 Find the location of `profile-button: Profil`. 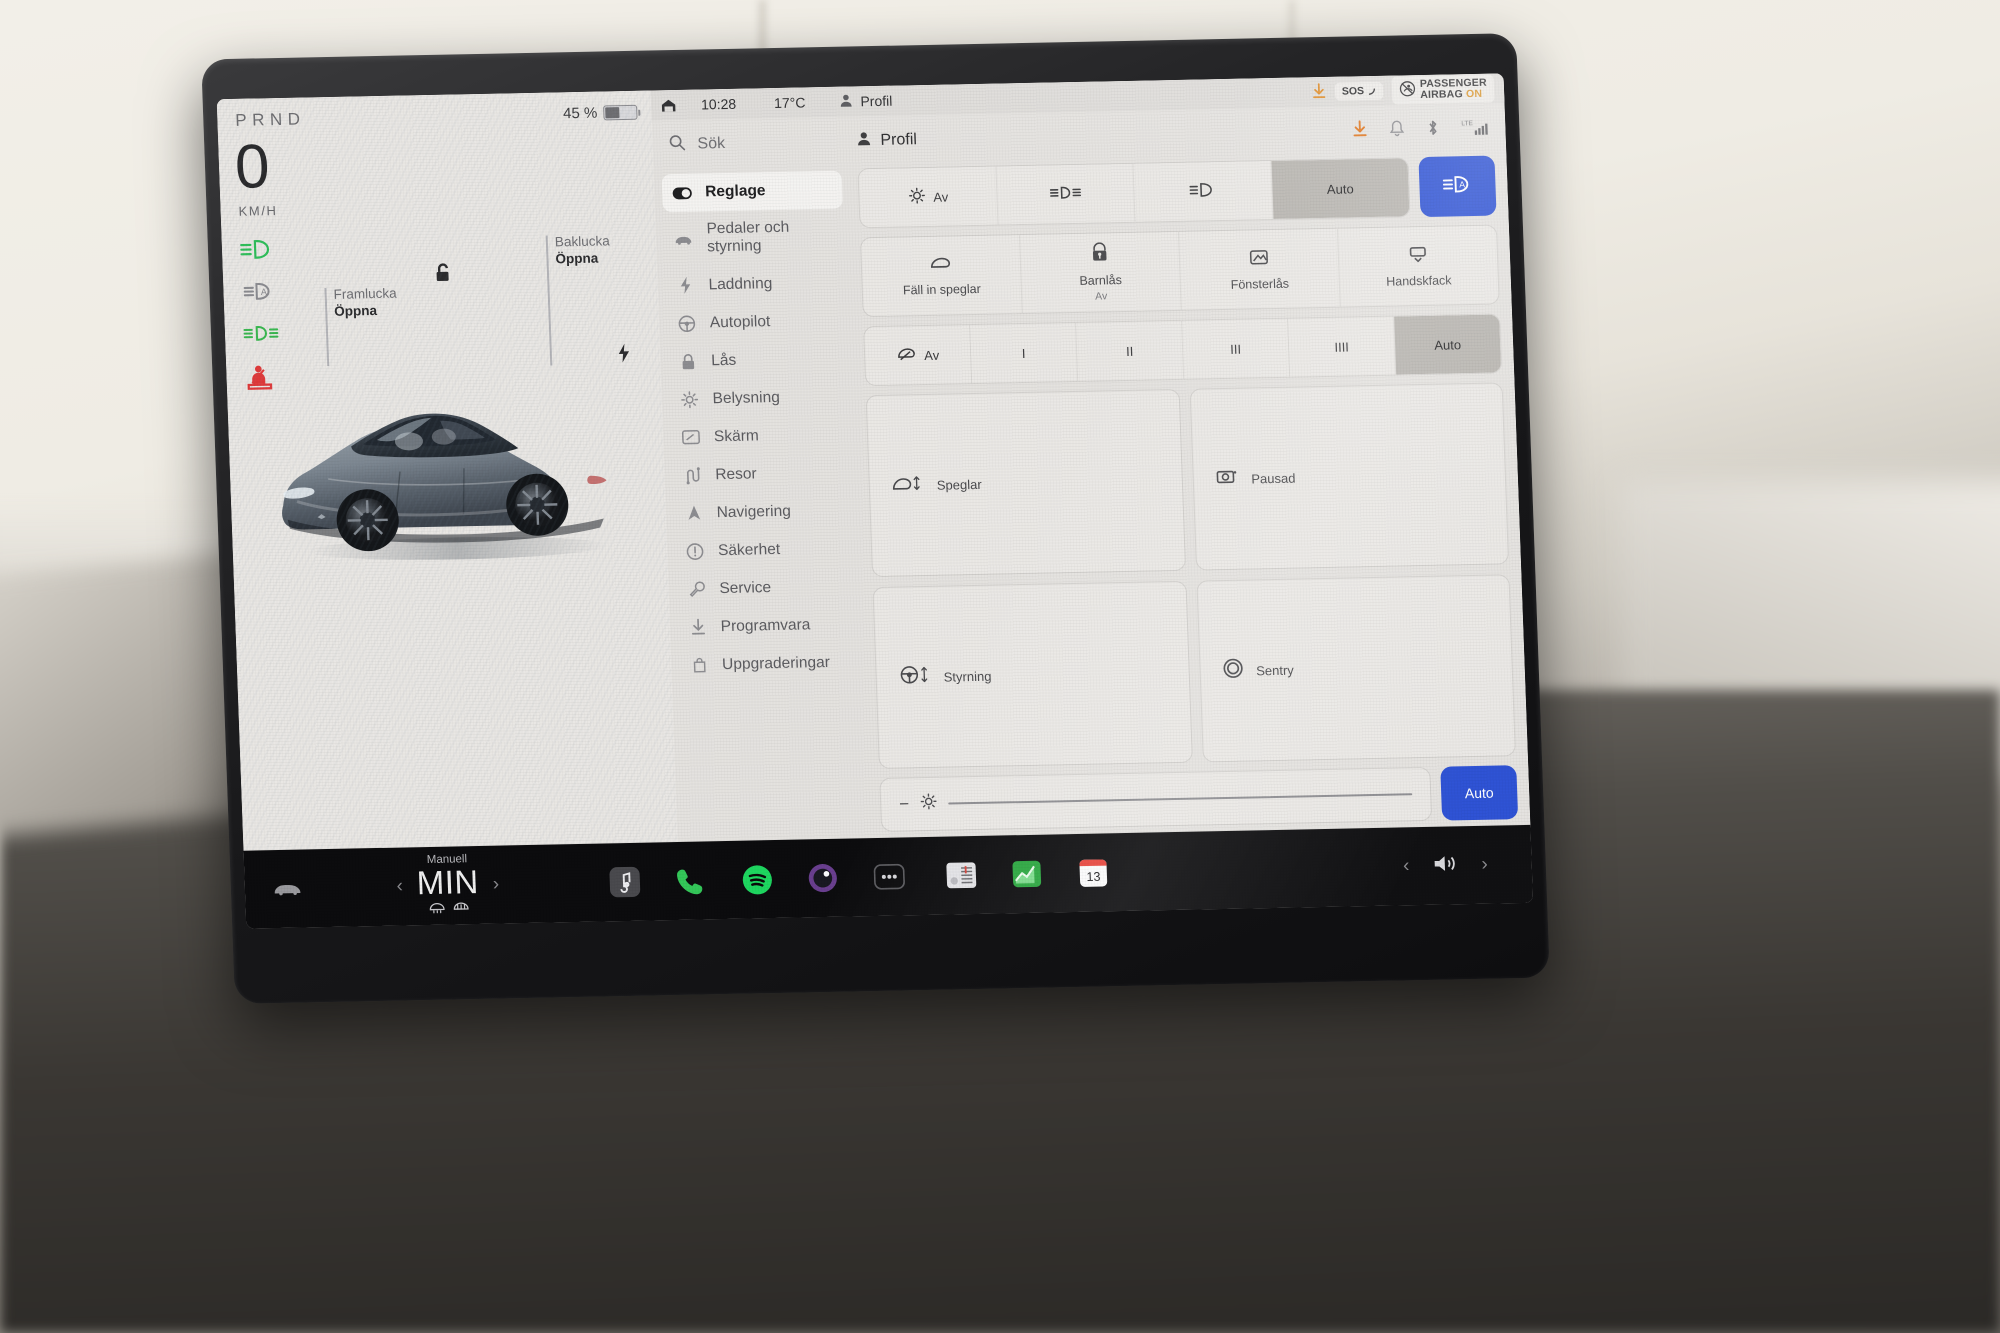

profile-button: Profil is located at coordinates (866, 101).